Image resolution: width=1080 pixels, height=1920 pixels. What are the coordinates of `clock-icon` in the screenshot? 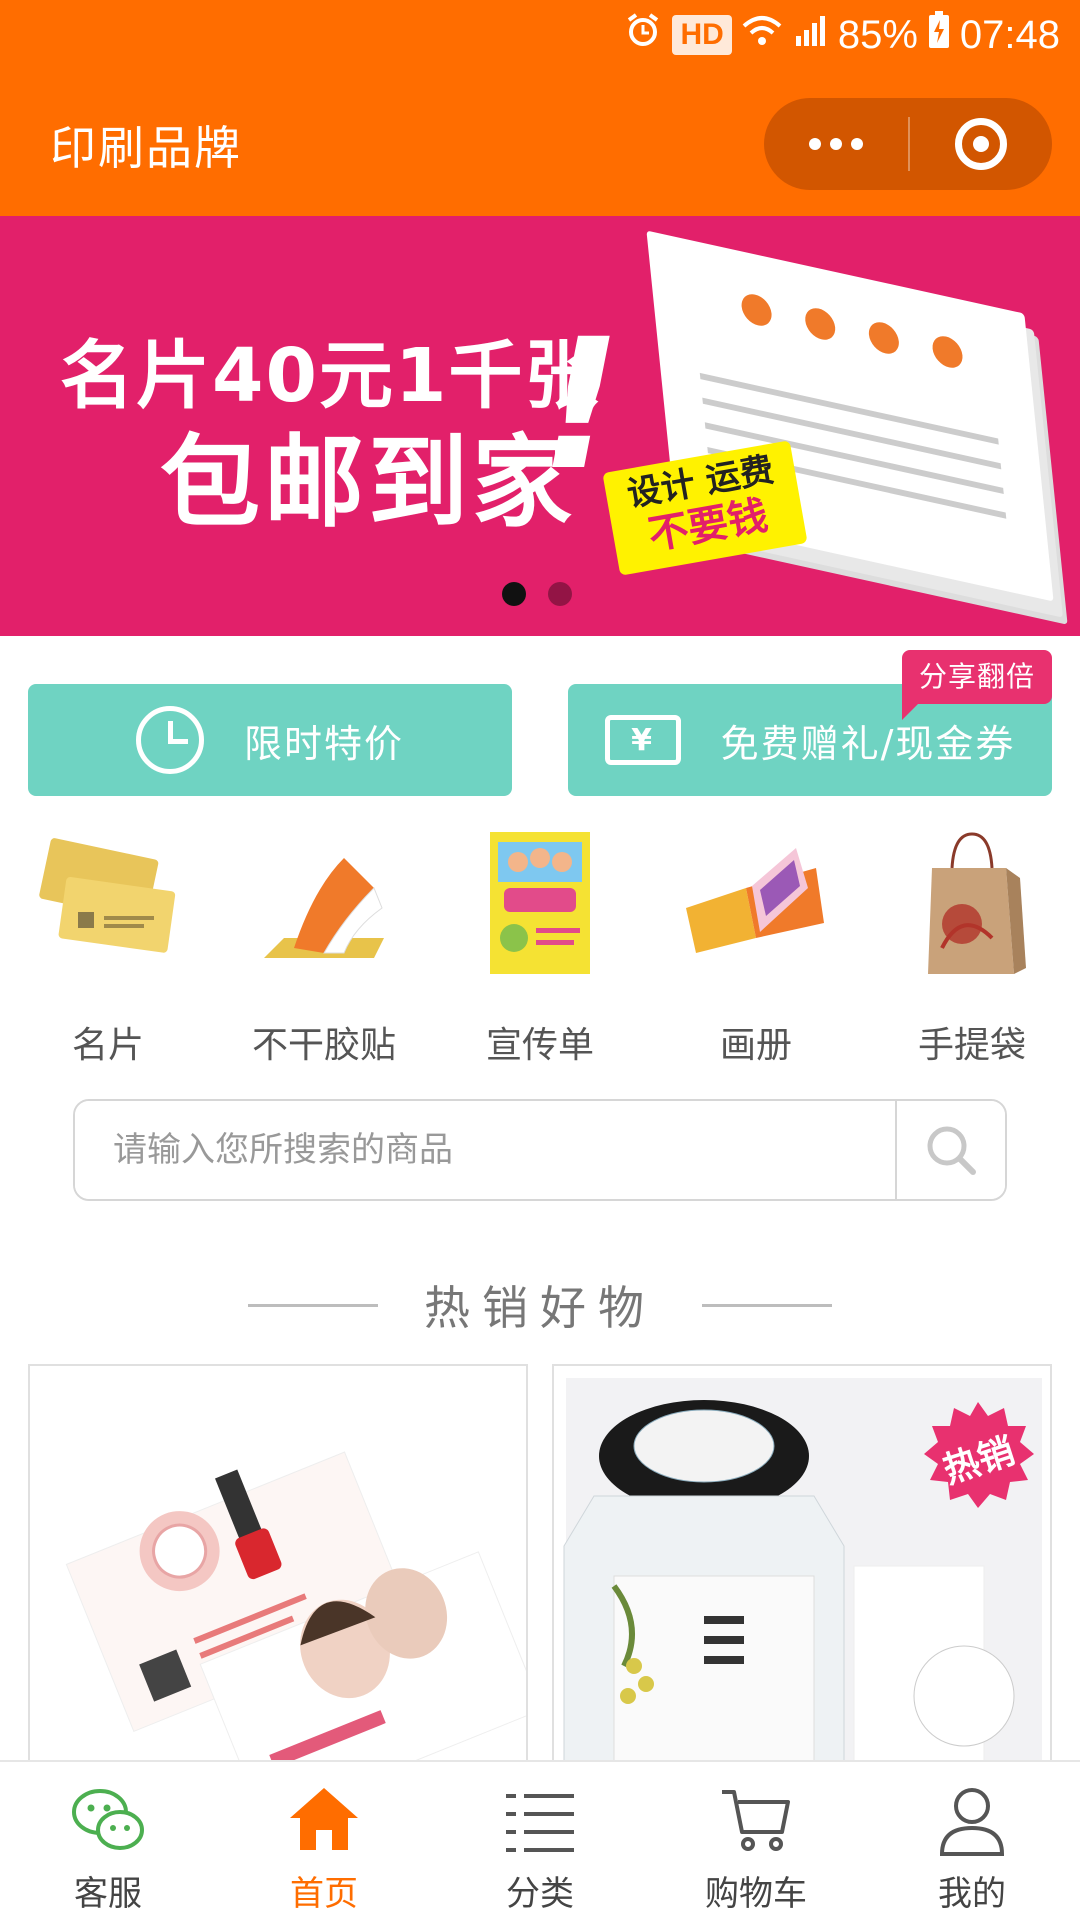 It's located at (169, 740).